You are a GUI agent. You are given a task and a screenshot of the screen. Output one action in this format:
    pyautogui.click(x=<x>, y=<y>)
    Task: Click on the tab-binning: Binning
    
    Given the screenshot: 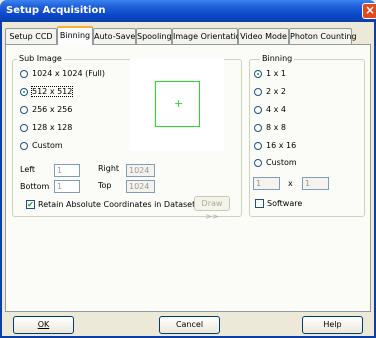 What is the action you would take?
    pyautogui.click(x=75, y=35)
    